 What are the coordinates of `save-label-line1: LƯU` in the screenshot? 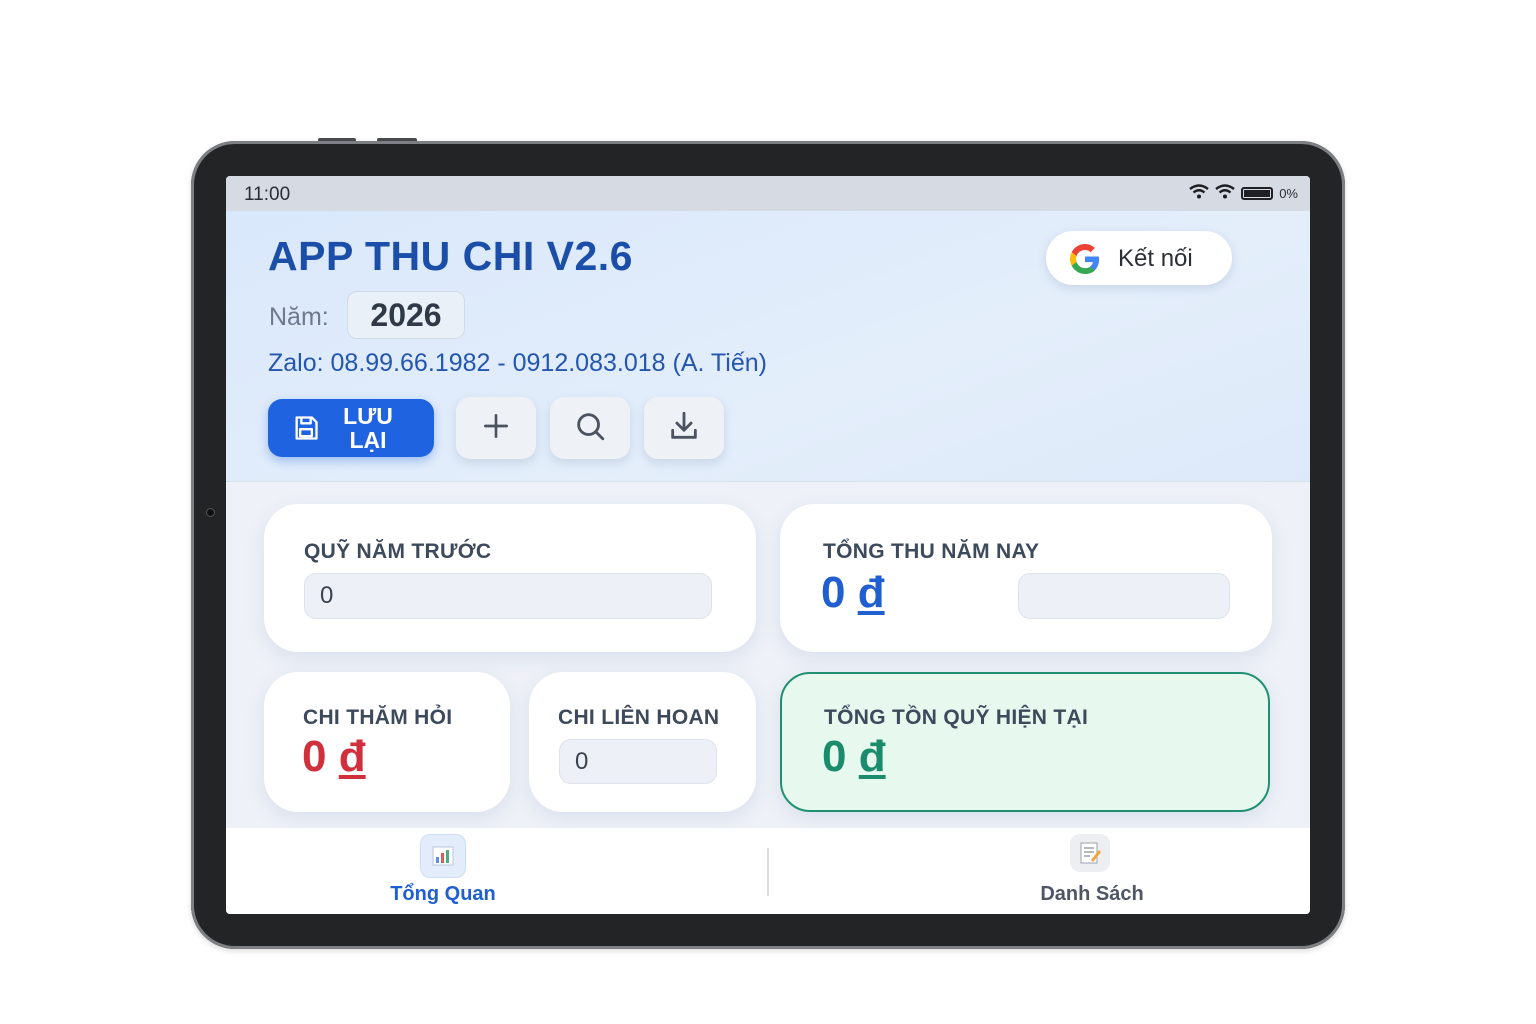 It's located at (368, 416).